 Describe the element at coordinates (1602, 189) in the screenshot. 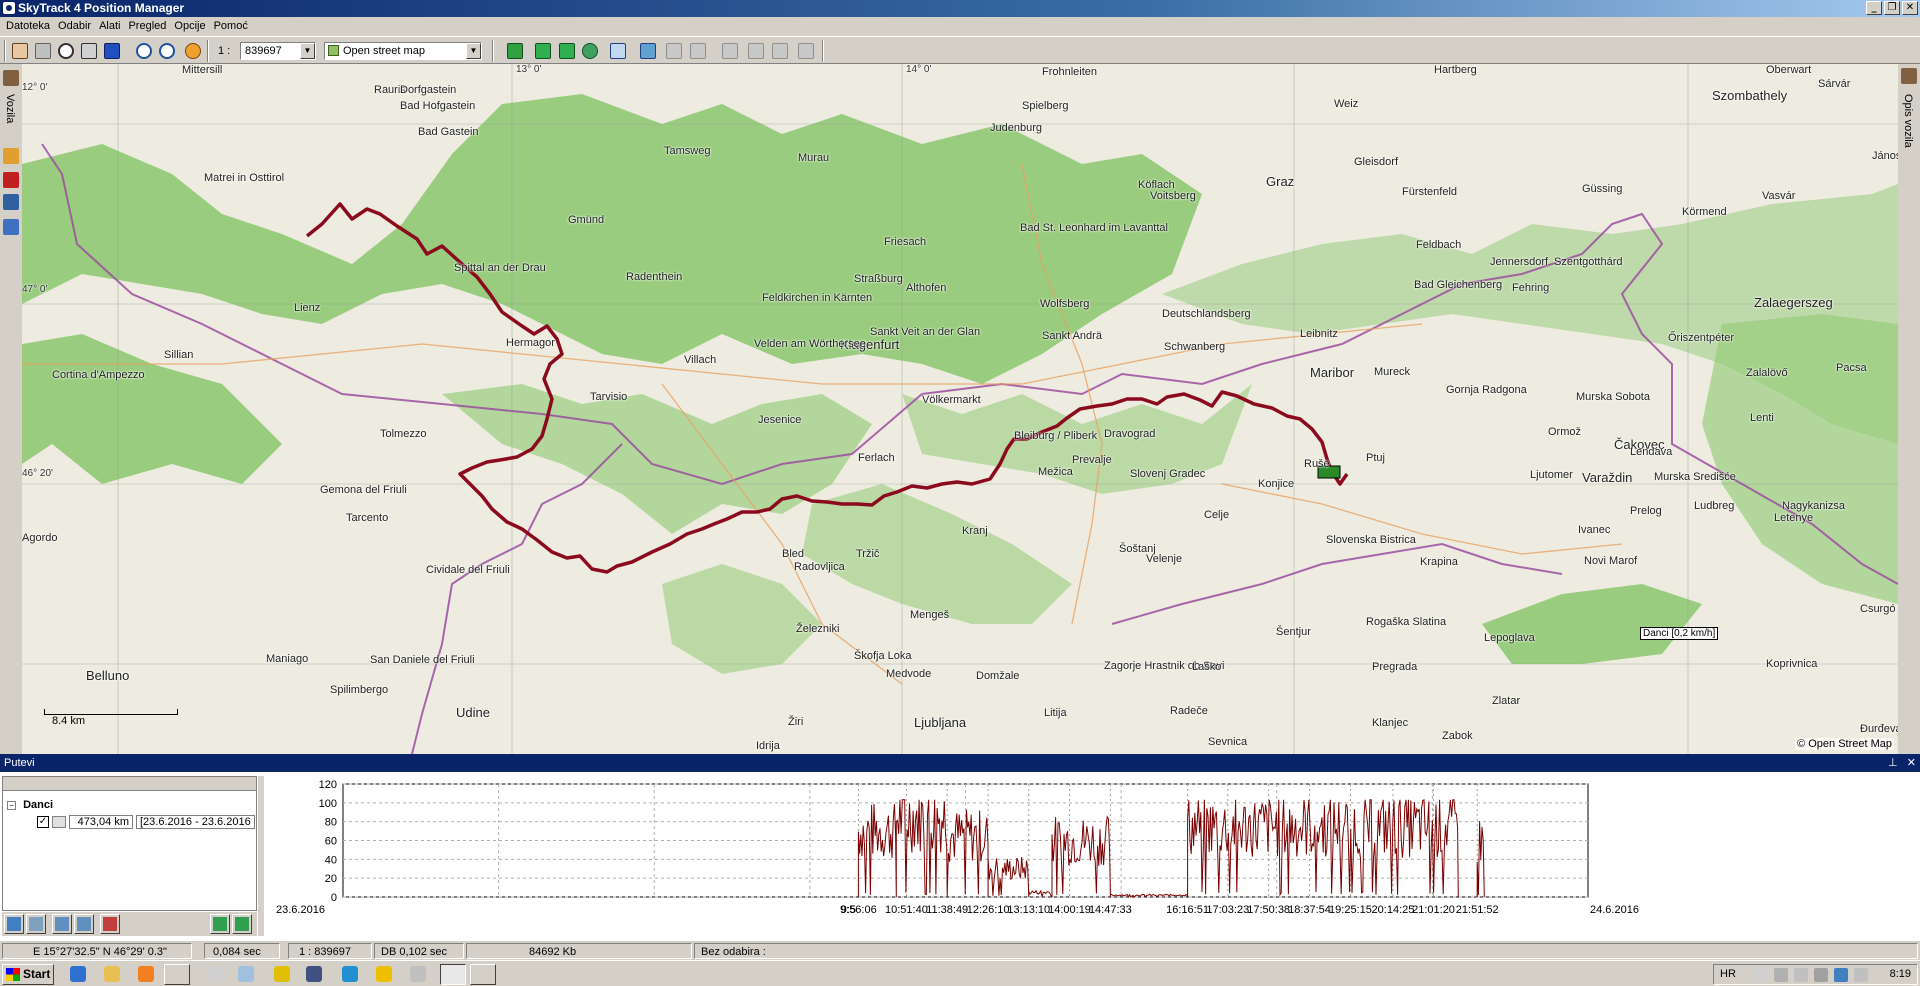

I see `city-label: Güssing` at that location.